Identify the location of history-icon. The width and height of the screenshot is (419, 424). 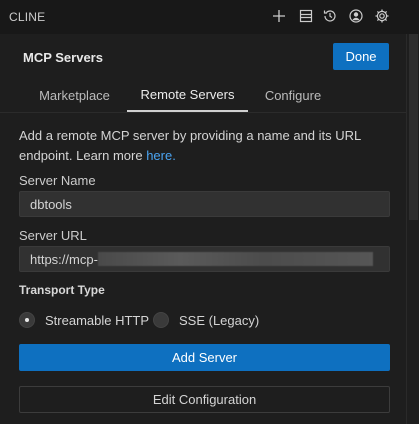
(330, 16).